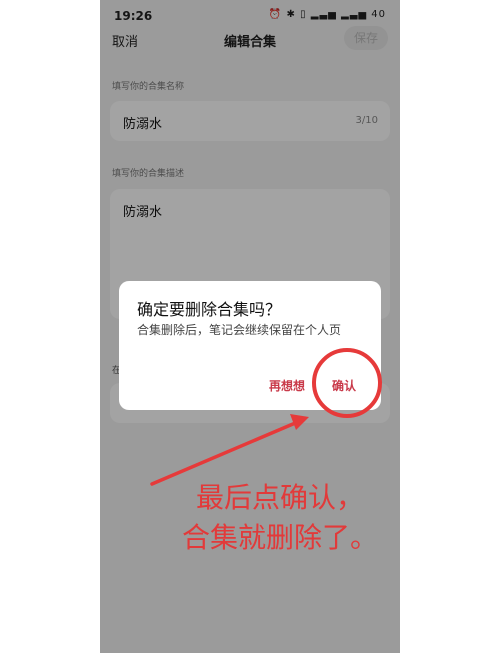 Image resolution: width=500 pixels, height=653 pixels. Describe the element at coordinates (279, 497) in the screenshot. I see `annotation-line-1: 最后点确认，` at that location.